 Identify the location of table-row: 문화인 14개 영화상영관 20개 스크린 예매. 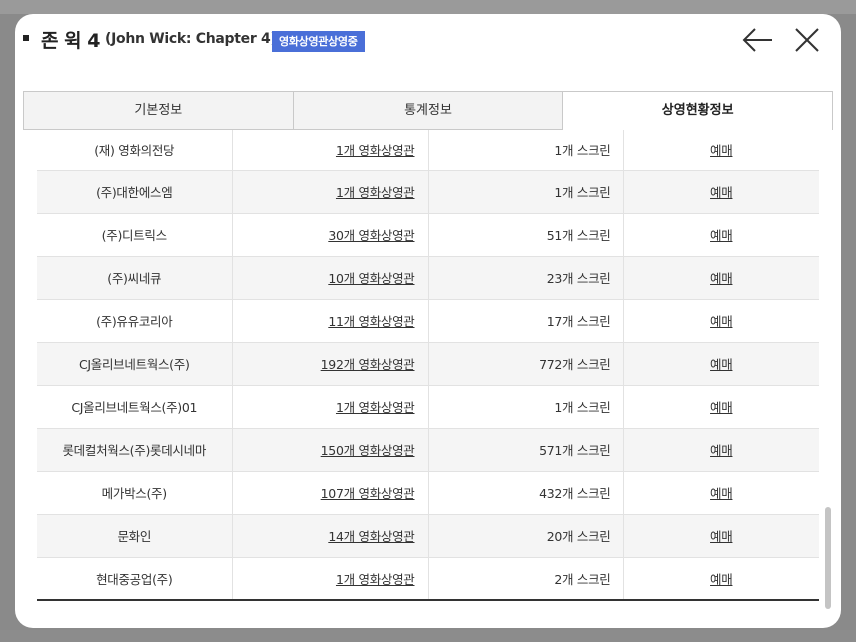
(428, 536).